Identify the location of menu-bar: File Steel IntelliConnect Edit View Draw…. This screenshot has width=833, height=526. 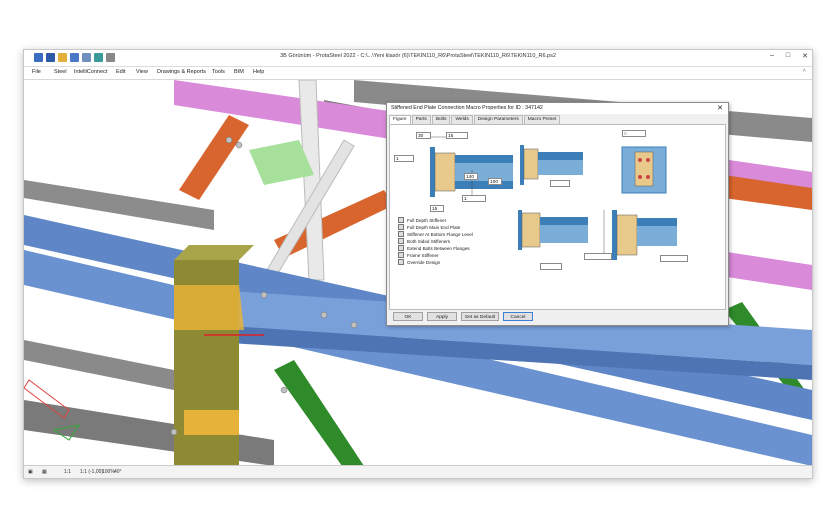
(418, 73).